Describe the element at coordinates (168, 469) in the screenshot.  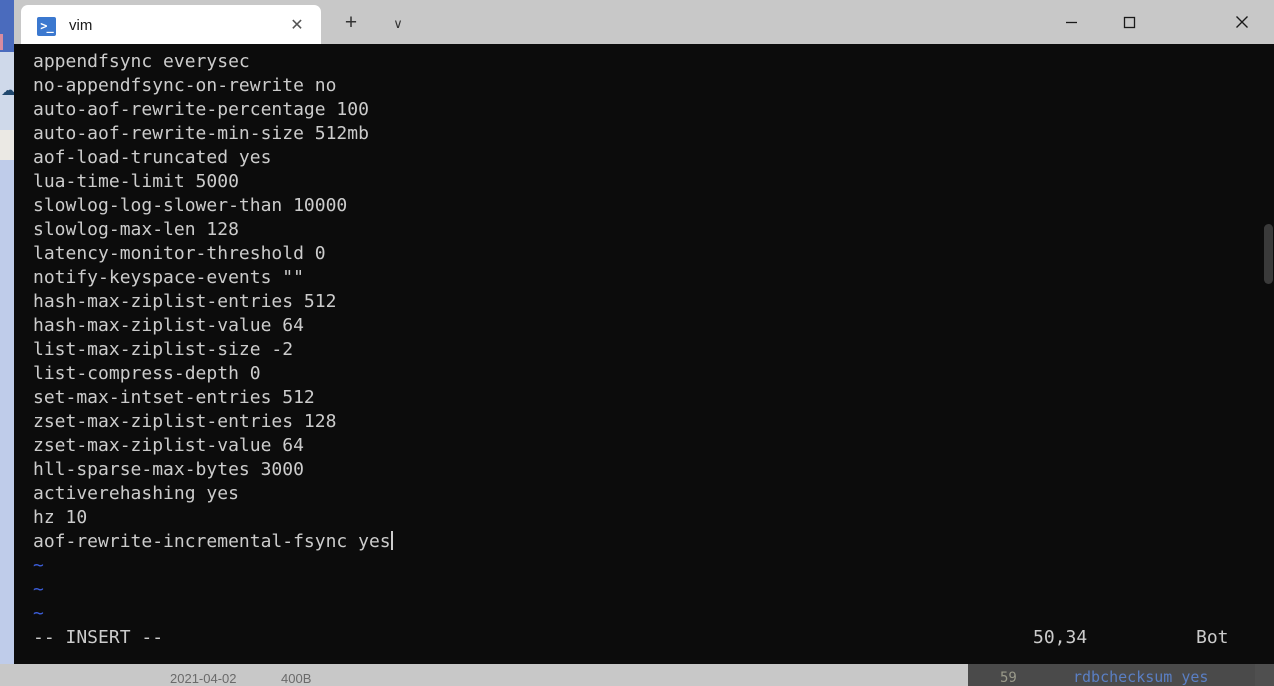
I see `vim-line-text: hll-sparse-max-bytes 3000` at that location.